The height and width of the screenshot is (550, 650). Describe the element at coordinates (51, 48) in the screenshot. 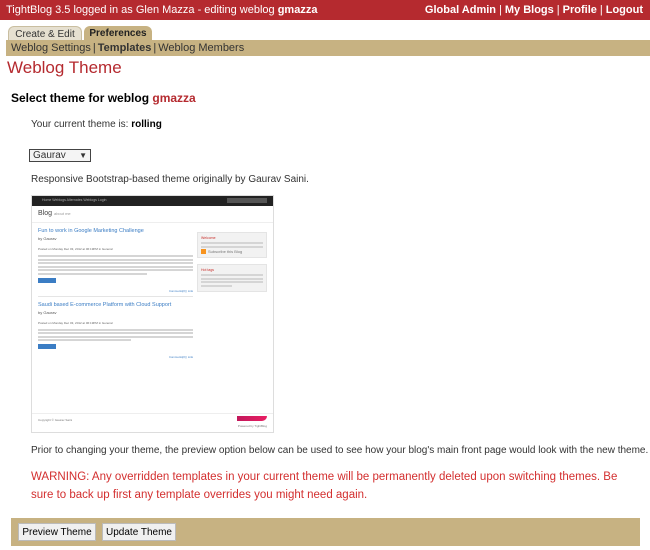

I see `subnav-weblog-settings: Weblog Settings` at that location.